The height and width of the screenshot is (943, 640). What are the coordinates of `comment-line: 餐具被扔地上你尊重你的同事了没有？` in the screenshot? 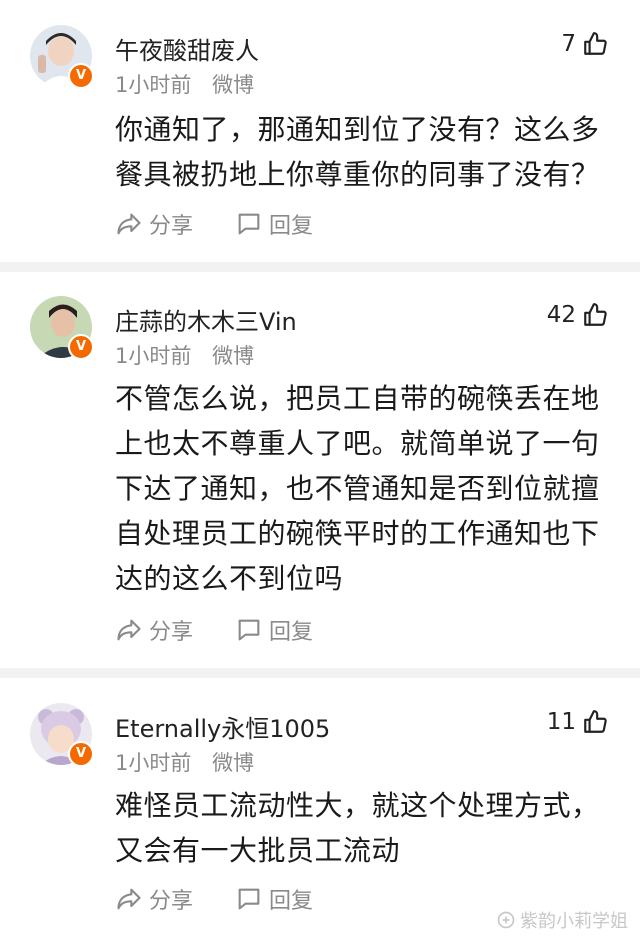 It's located at (357, 174).